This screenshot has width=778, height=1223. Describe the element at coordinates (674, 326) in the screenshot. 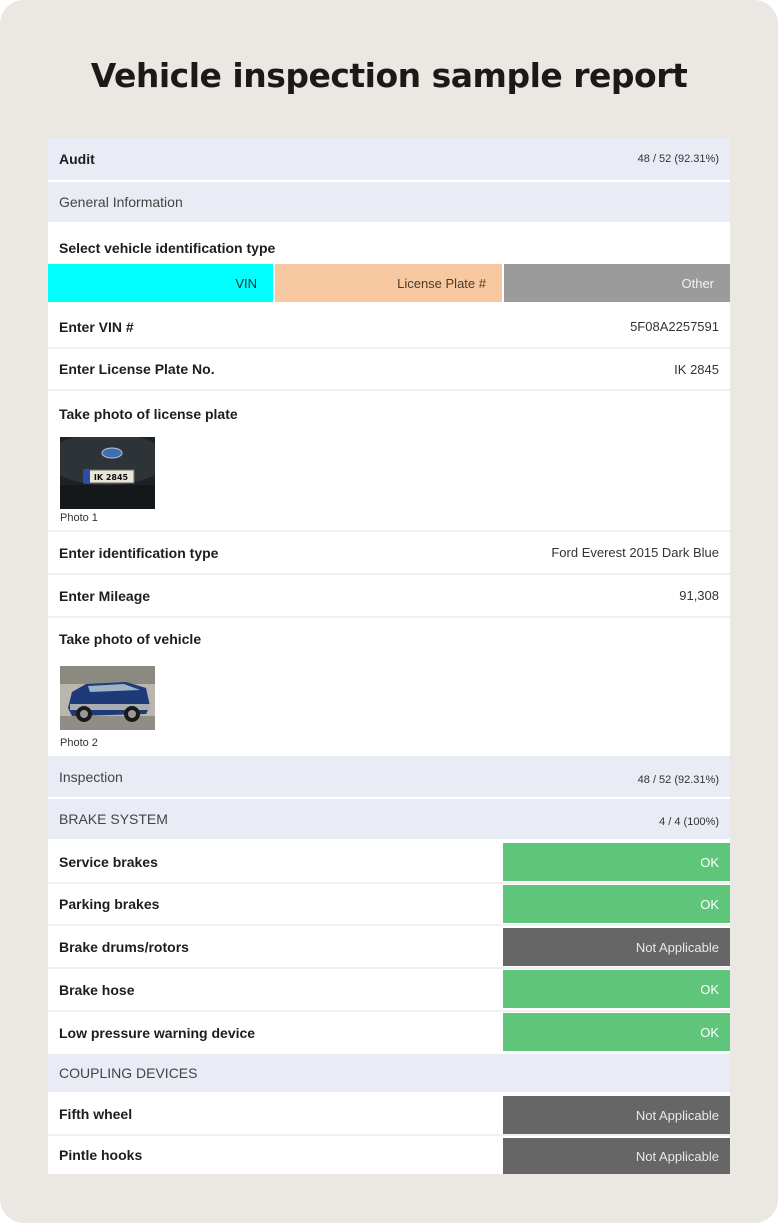

I see `vin-value: 5F08A2257591` at that location.